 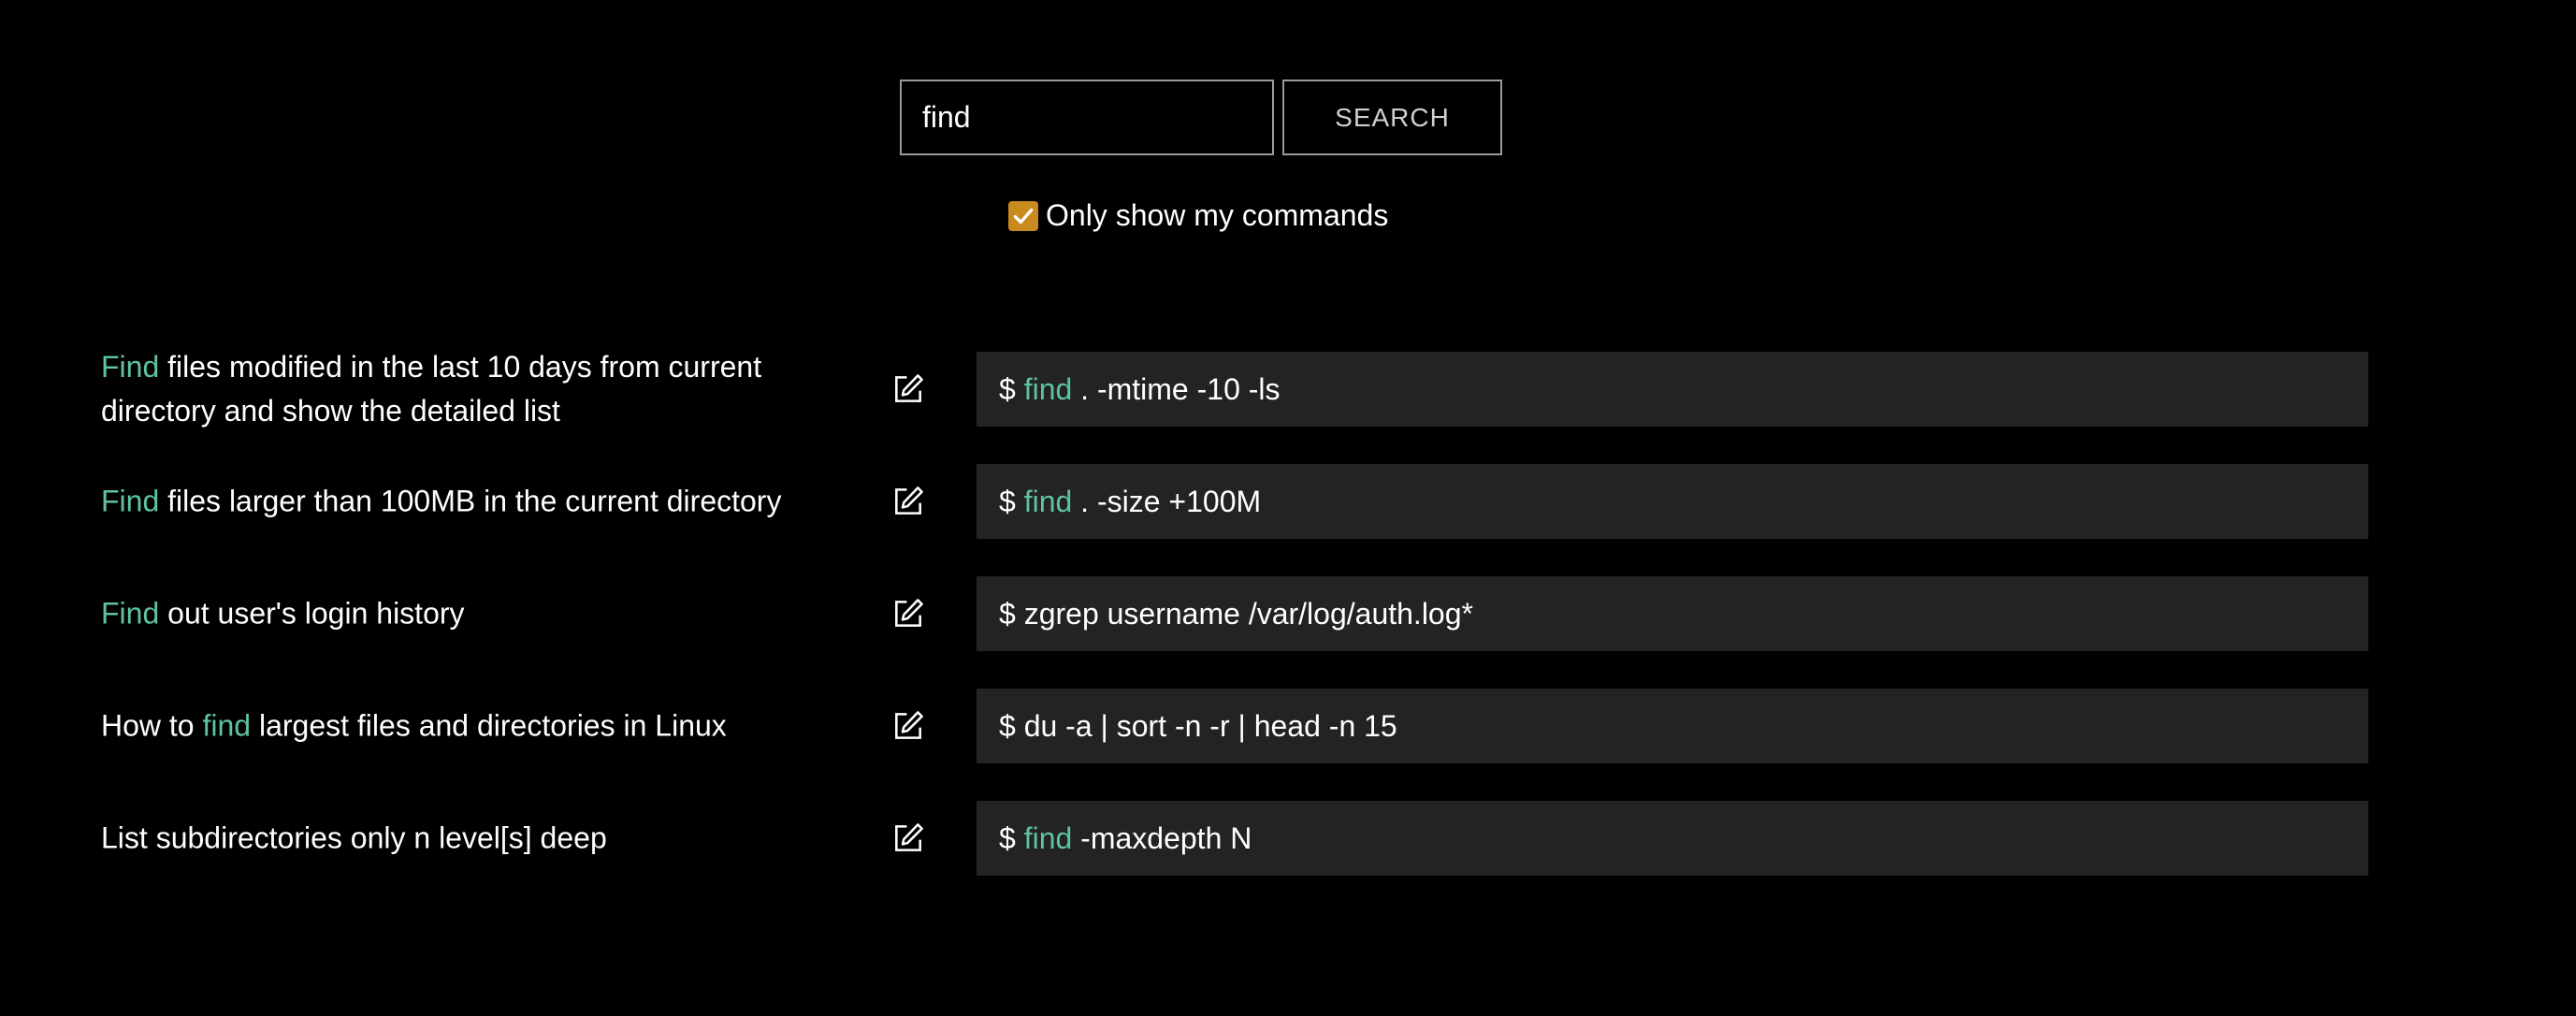 What do you see at coordinates (1167, 501) in the screenshot?
I see `command-text: . -size +100M` at bounding box center [1167, 501].